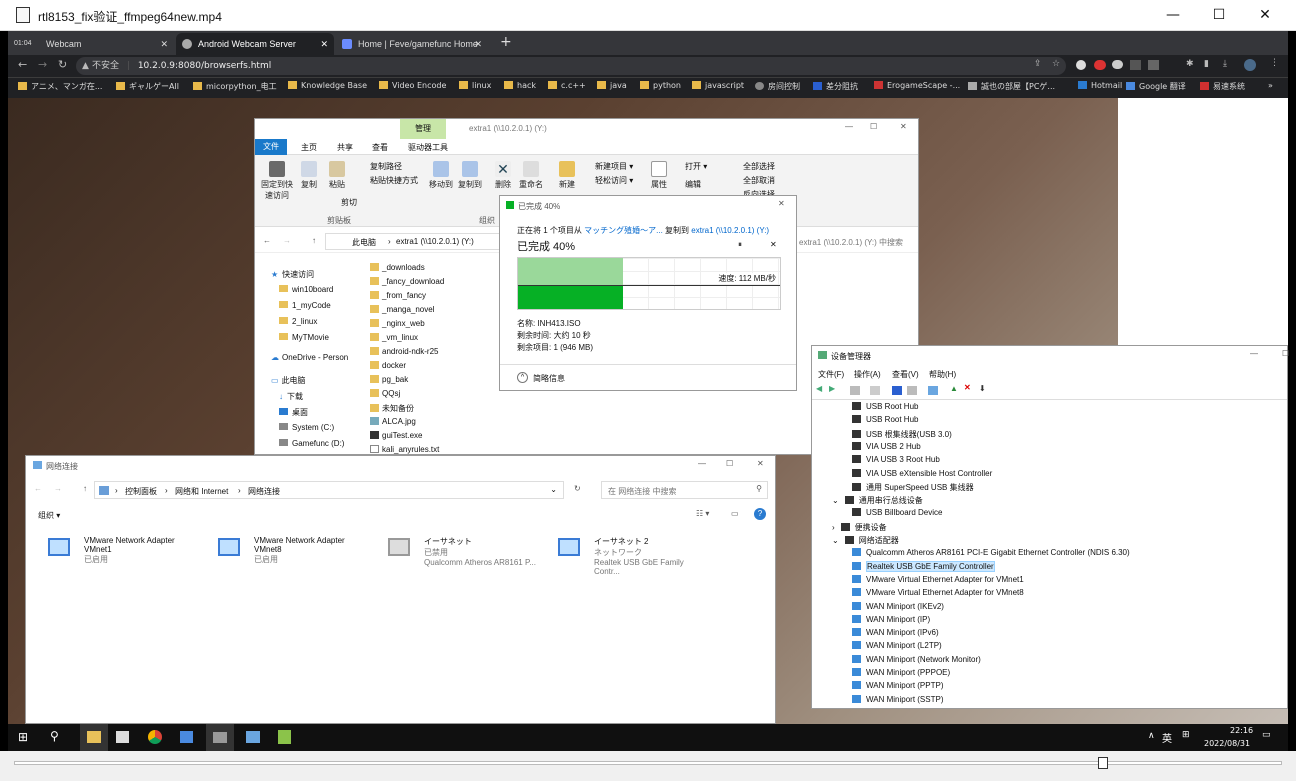 This screenshot has height=781, width=1296. What do you see at coordinates (759, 180) in the screenshot?
I see `select-none-button: 全部取消` at bounding box center [759, 180].